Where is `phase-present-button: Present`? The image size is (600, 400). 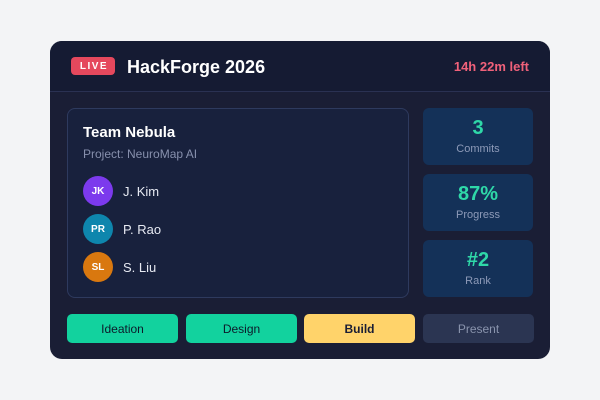
phase-present-button: Present is located at coordinates (478, 328).